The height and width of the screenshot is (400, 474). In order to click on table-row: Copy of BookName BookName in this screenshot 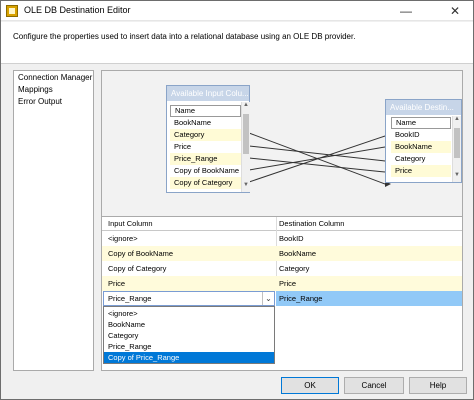, I will do `click(282, 253)`.